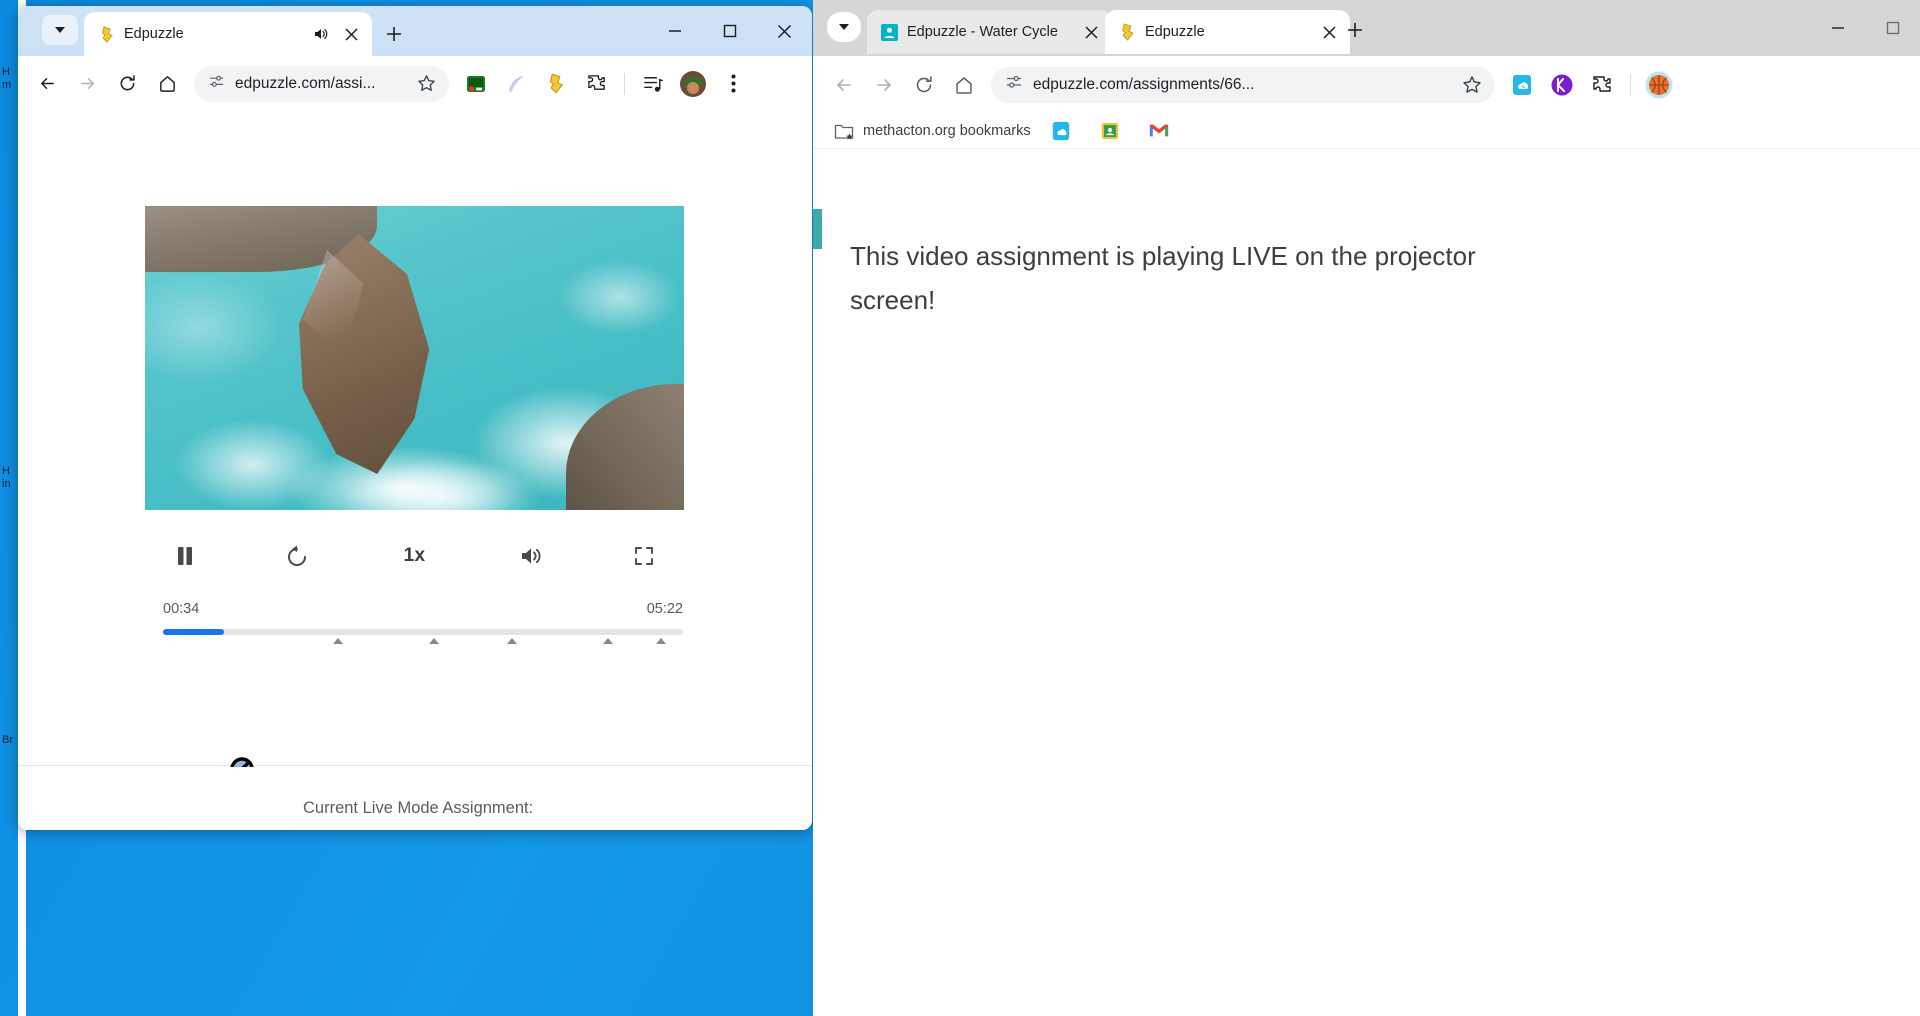 This screenshot has width=1920, height=1016. Describe the element at coordinates (6, 477) in the screenshot. I see `background-window-text-middle: H in` at that location.